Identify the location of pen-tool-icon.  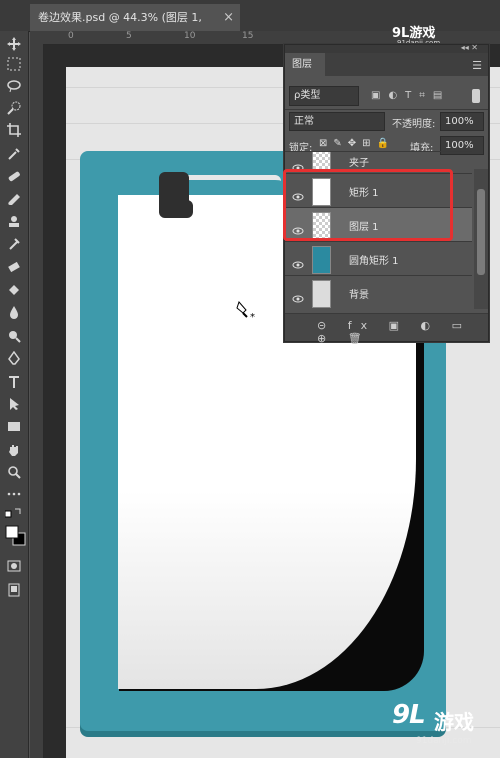
(14, 358).